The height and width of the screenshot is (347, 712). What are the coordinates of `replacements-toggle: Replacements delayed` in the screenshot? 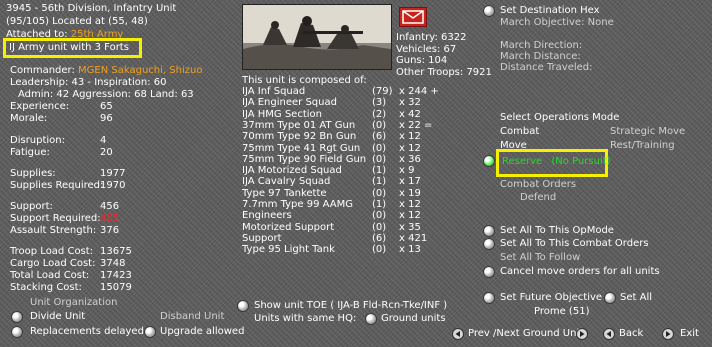 It's located at (87, 332).